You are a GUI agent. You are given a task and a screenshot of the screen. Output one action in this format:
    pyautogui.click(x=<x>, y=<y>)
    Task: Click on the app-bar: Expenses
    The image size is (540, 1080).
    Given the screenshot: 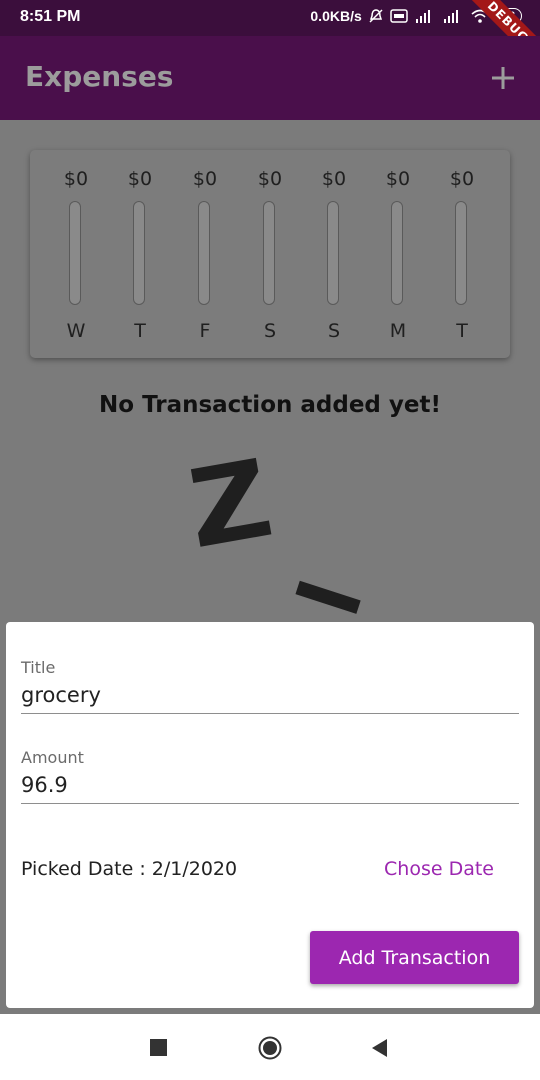 What is the action you would take?
    pyautogui.click(x=270, y=78)
    